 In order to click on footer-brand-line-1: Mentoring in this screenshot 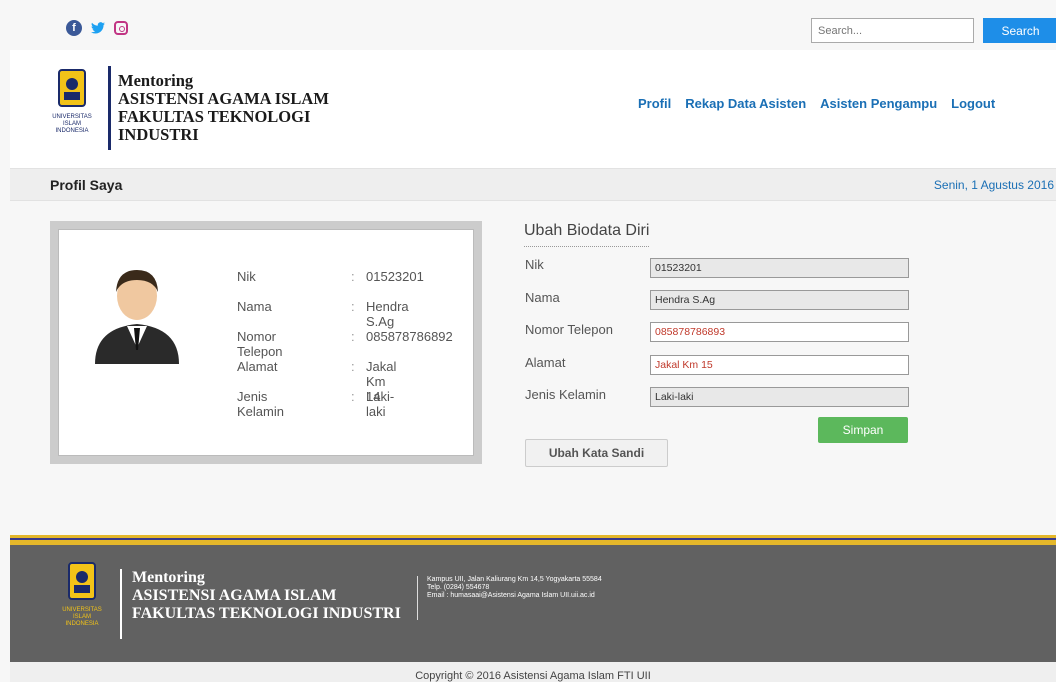, I will do `click(168, 577)`.